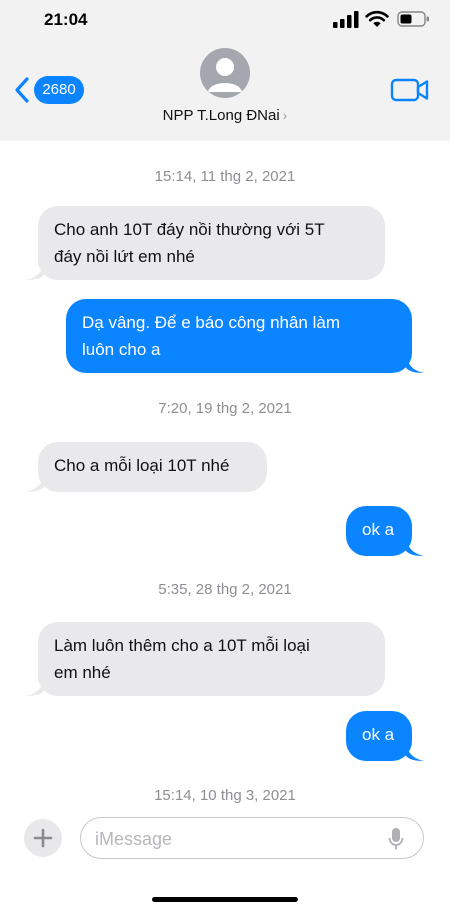  What do you see at coordinates (121, 349) in the screenshot?
I see `message-line: luôn cho a` at bounding box center [121, 349].